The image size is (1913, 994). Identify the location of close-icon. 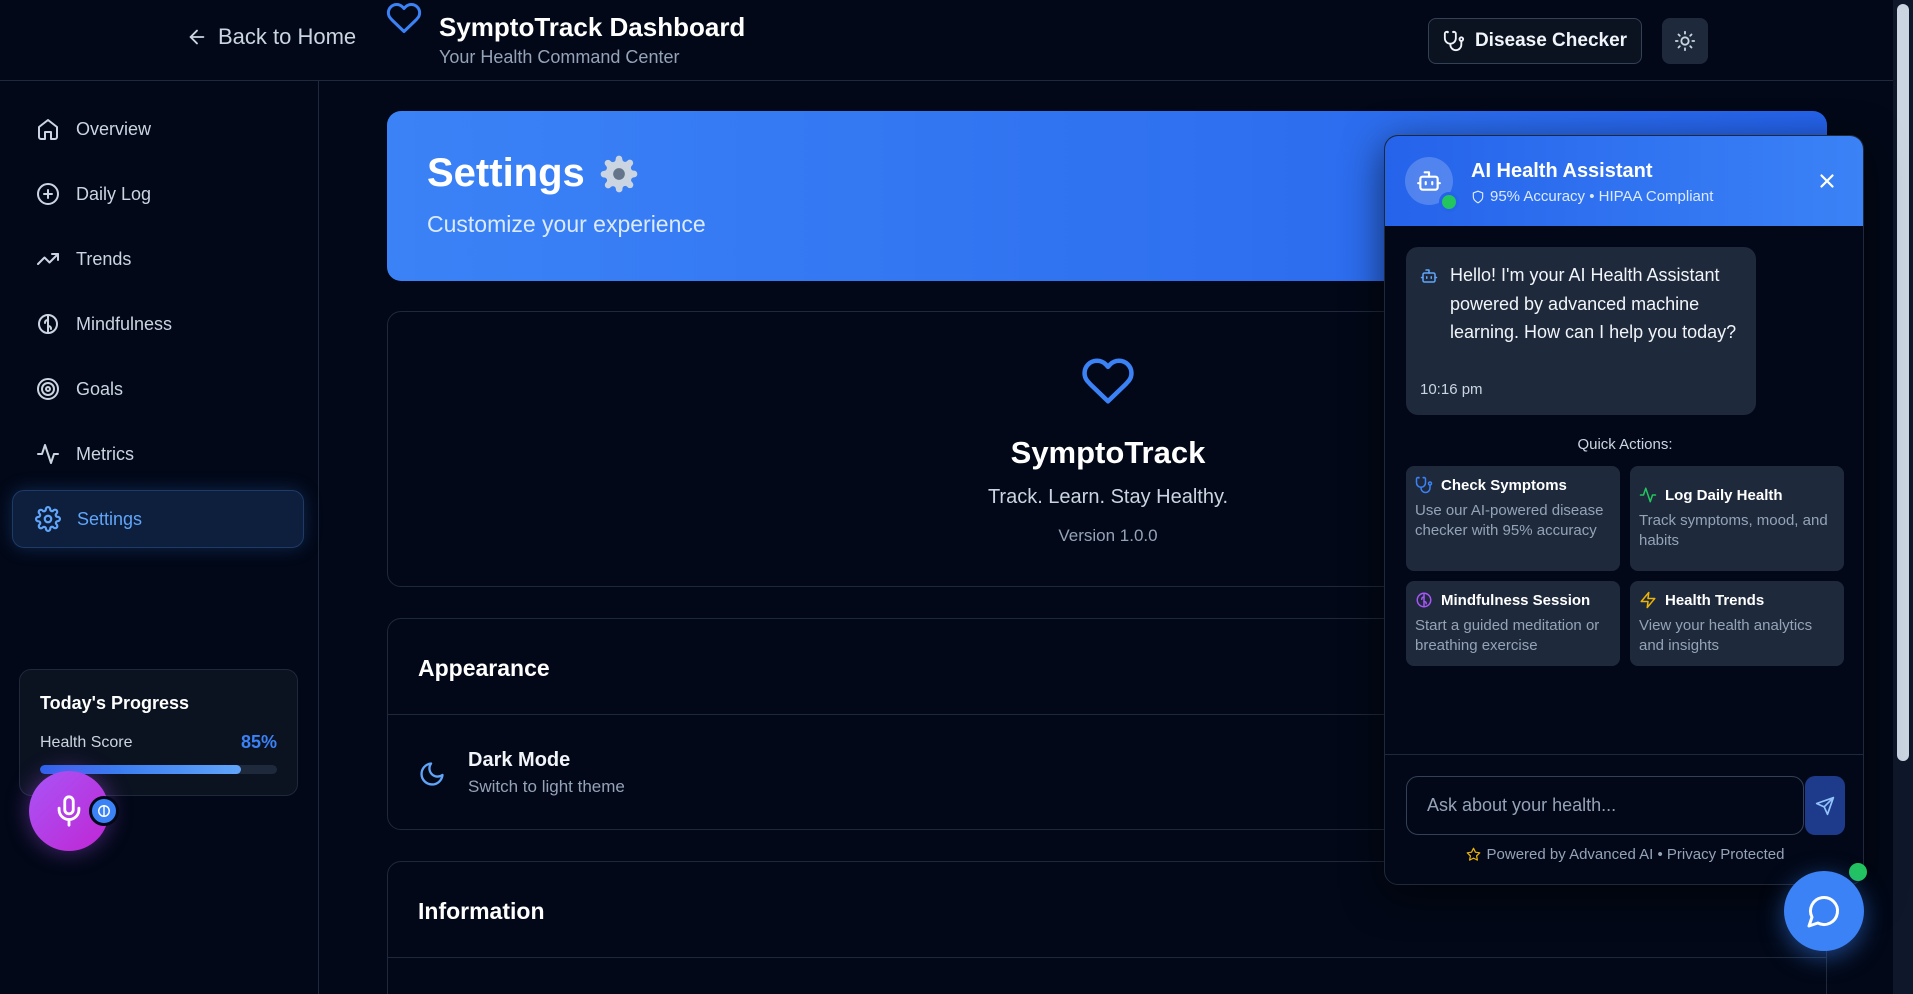
(1827, 181).